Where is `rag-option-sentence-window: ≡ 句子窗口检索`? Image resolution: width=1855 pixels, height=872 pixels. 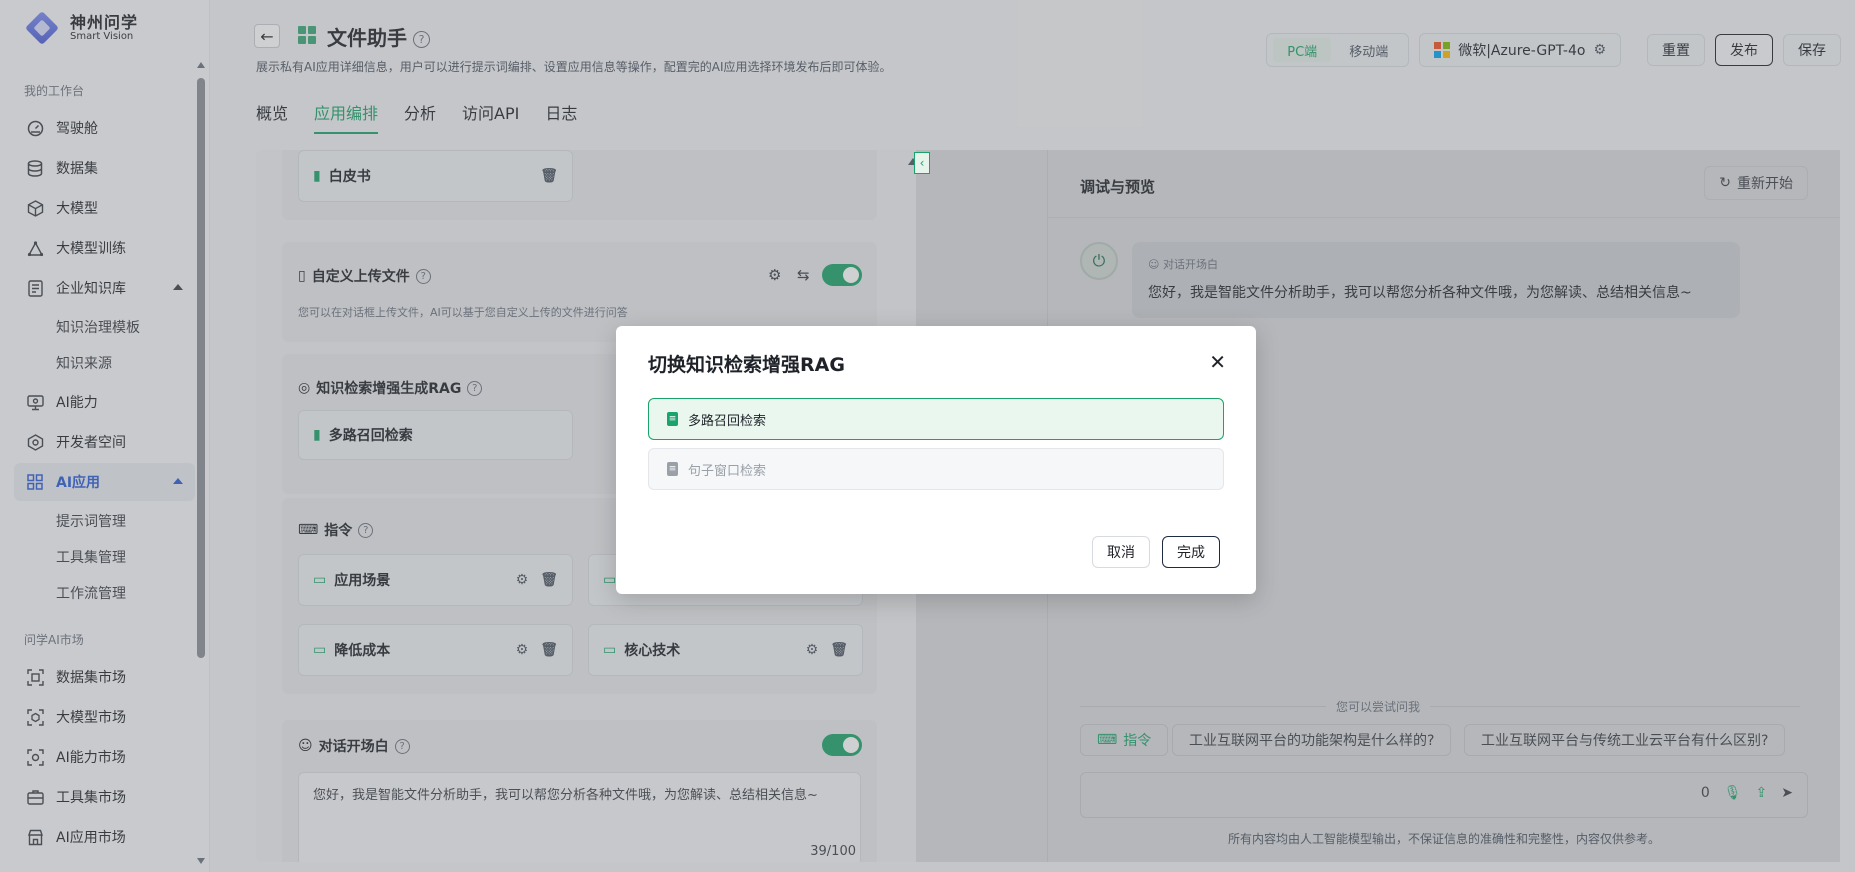
rag-option-sentence-window: ≡ 句子窗口检索 is located at coordinates (936, 469).